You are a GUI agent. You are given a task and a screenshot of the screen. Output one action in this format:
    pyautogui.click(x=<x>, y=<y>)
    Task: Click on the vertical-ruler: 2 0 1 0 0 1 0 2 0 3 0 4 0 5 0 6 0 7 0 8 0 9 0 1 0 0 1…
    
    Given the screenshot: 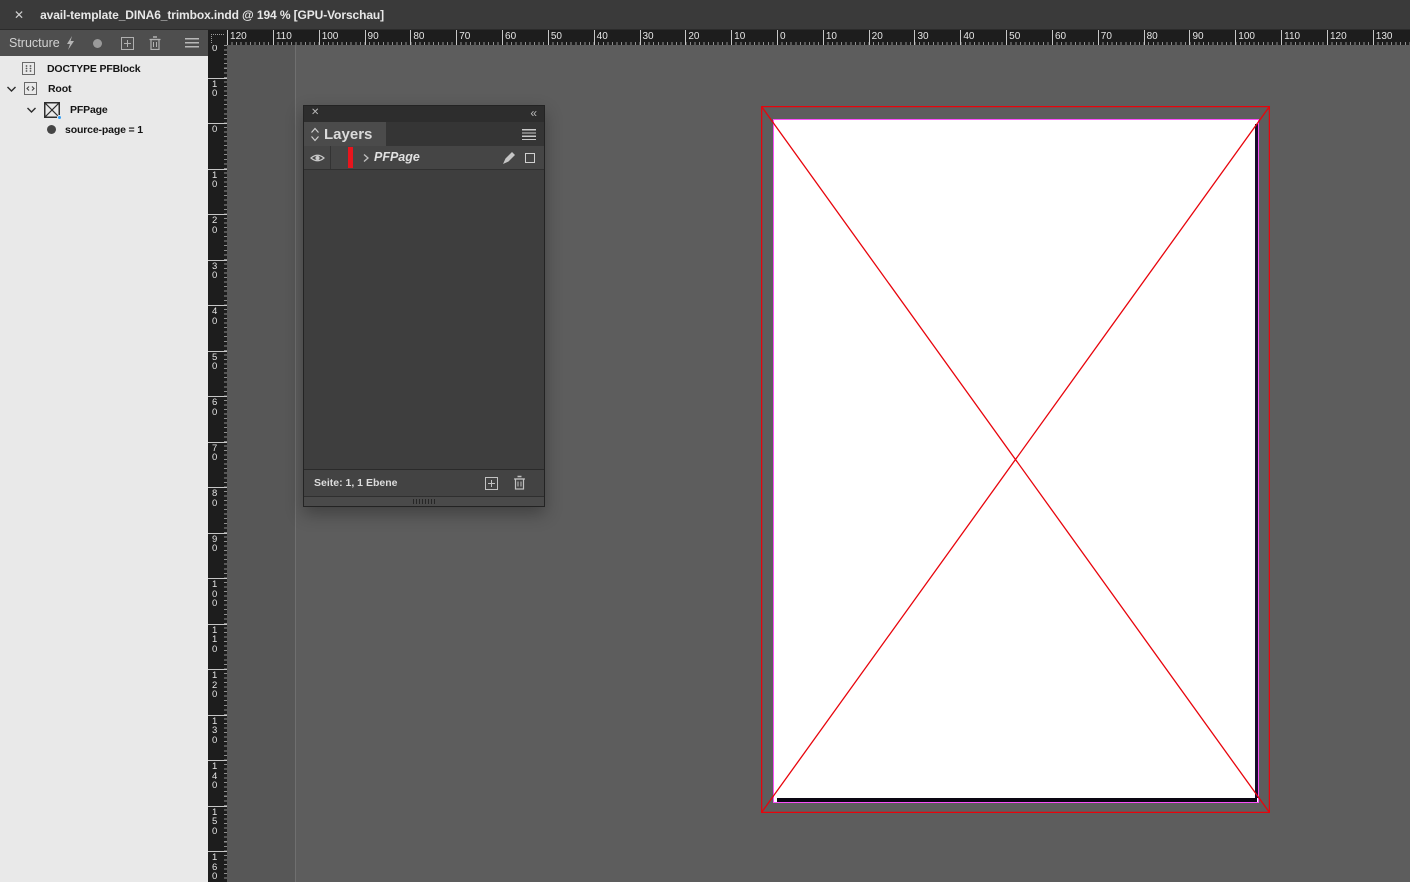 What is the action you would take?
    pyautogui.click(x=217, y=463)
    